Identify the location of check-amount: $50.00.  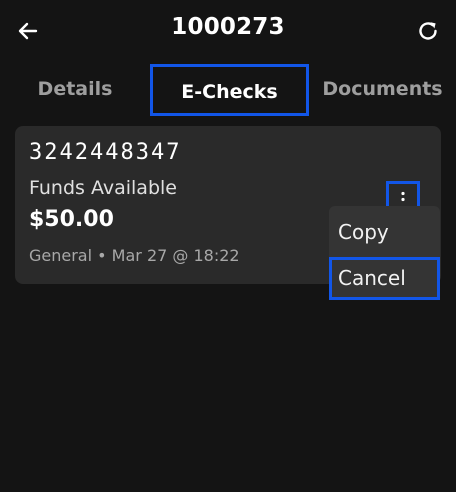
(71, 219).